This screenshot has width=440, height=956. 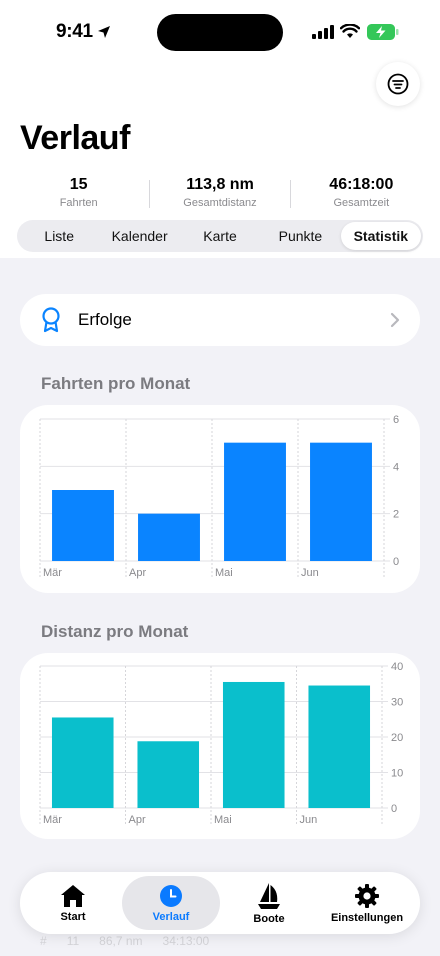 I want to click on stat-trips: 15 Fahrten, so click(x=78, y=194).